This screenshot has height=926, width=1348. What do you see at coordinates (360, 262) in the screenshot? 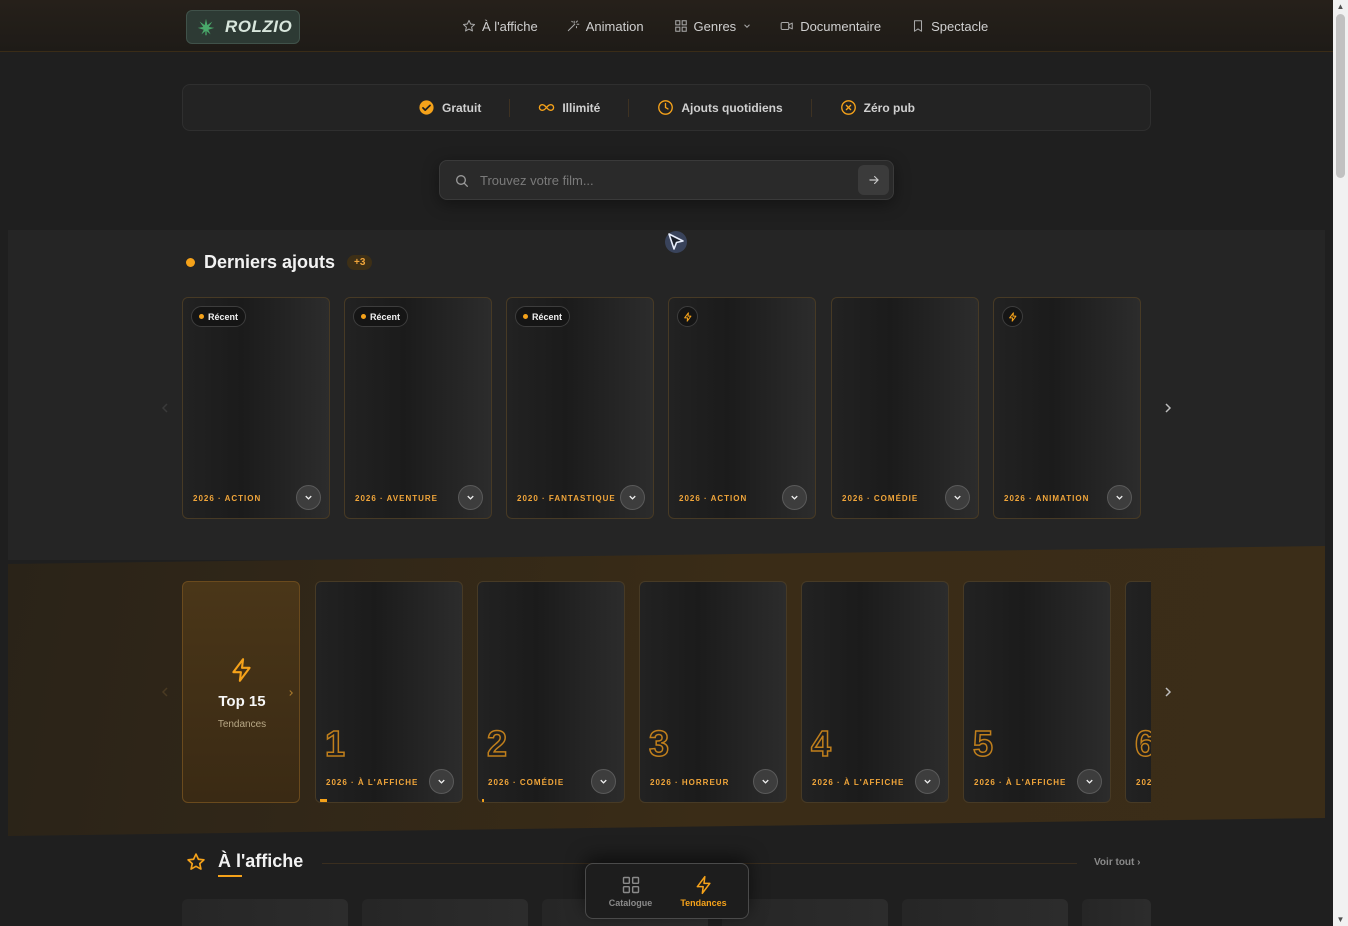
I see `count-badge: +3` at bounding box center [360, 262].